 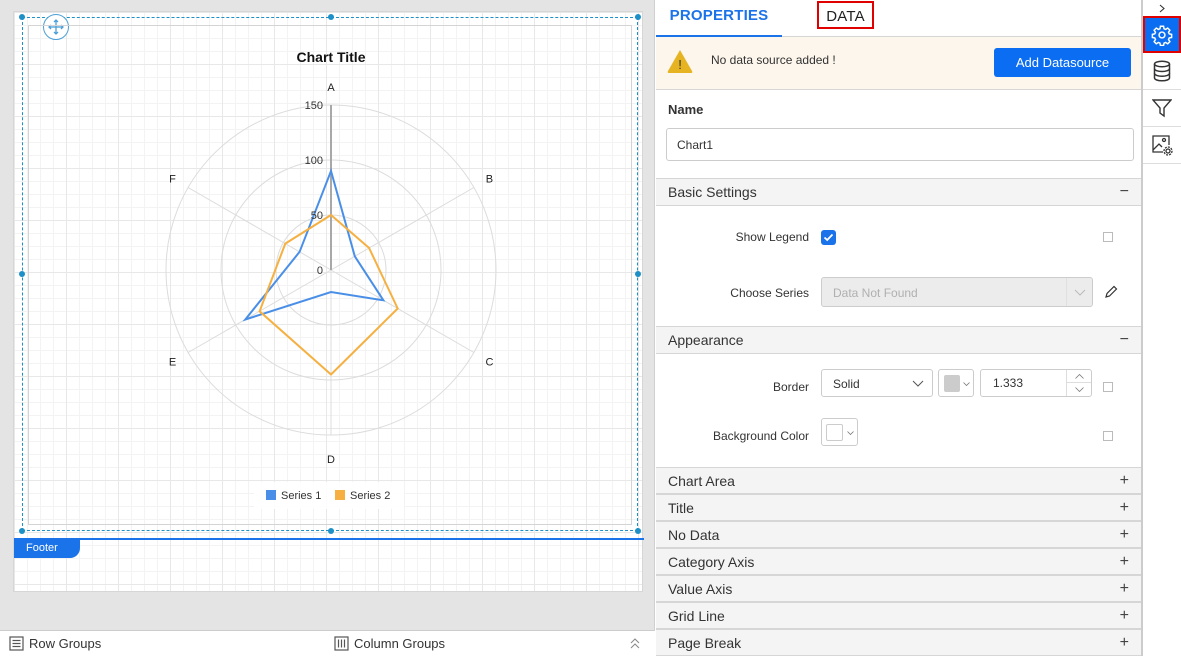 I want to click on border-color-picker, so click(x=956, y=383).